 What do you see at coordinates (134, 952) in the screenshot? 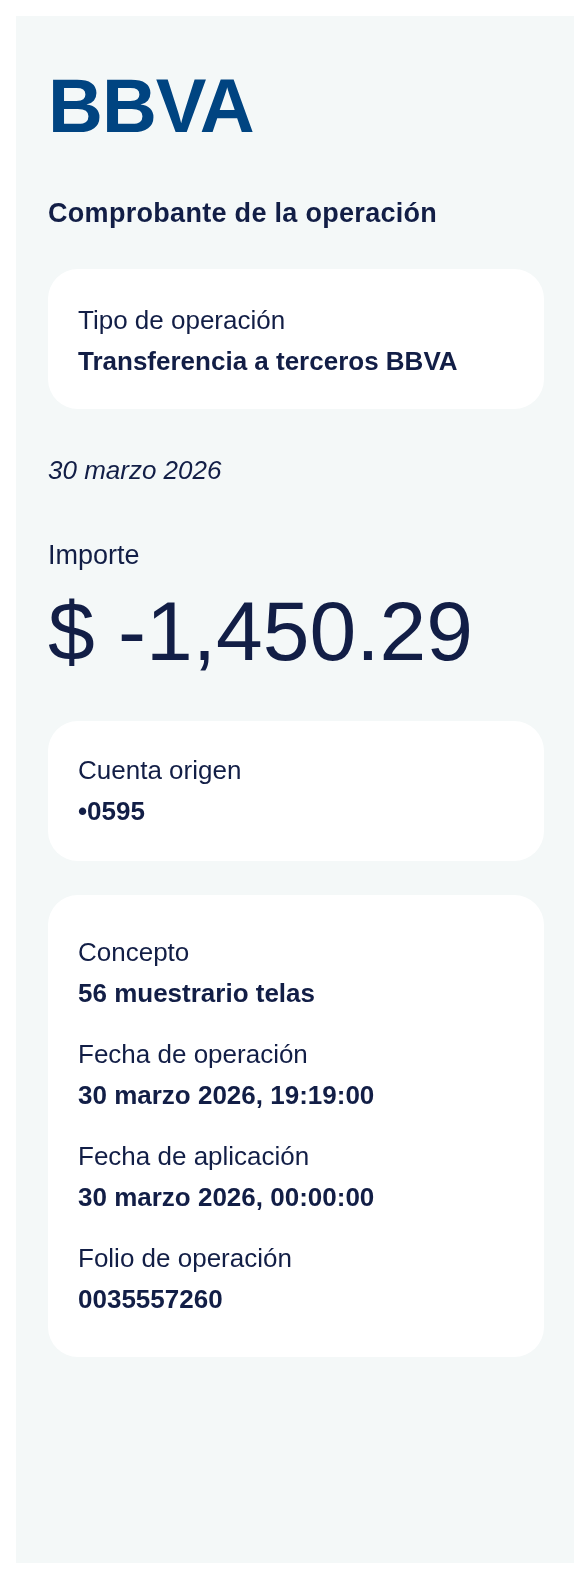
I see `field-label: Concepto` at bounding box center [134, 952].